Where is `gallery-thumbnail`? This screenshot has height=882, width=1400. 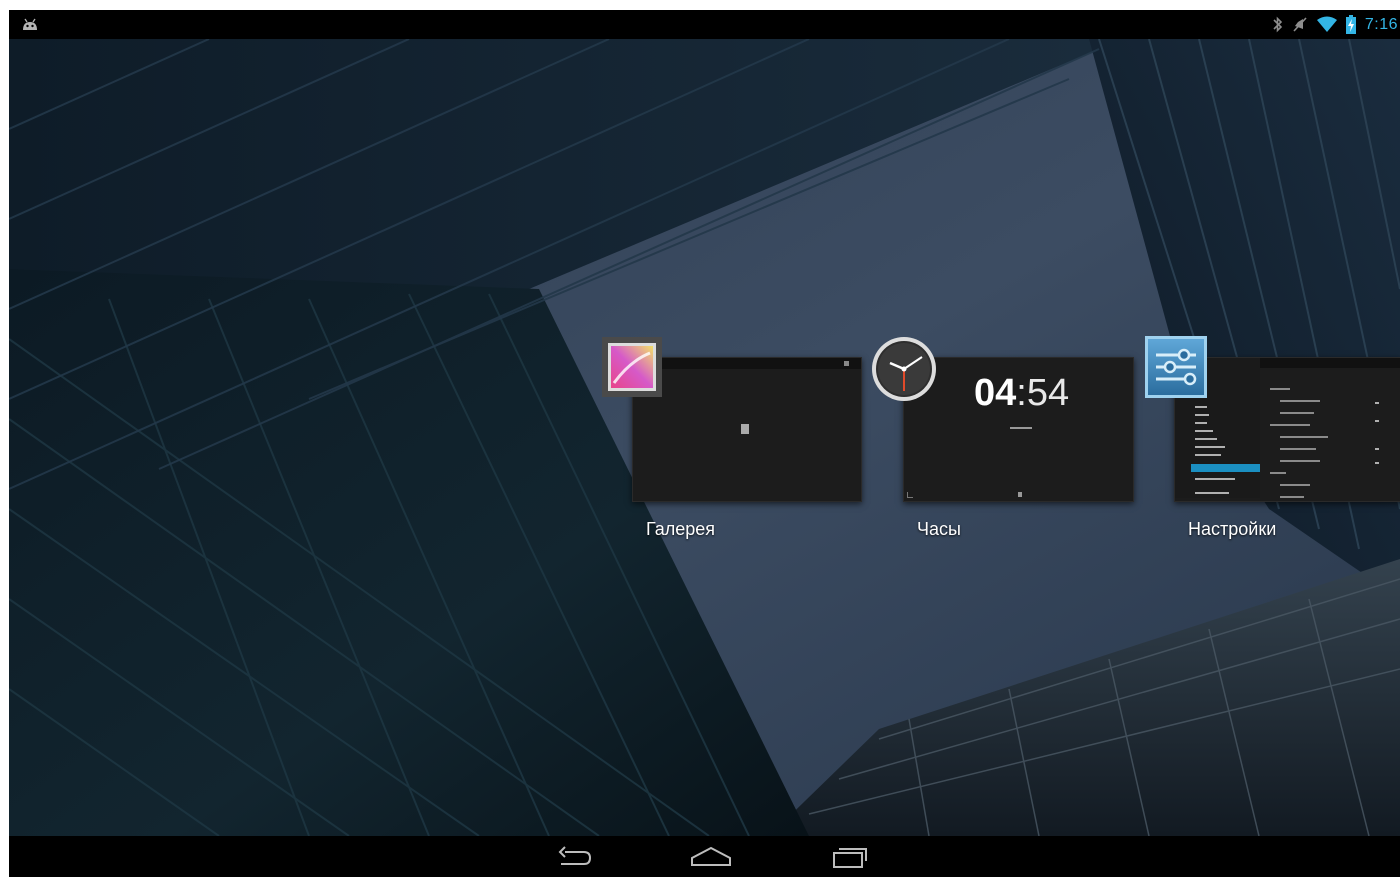
gallery-thumbnail is located at coordinates (747, 429).